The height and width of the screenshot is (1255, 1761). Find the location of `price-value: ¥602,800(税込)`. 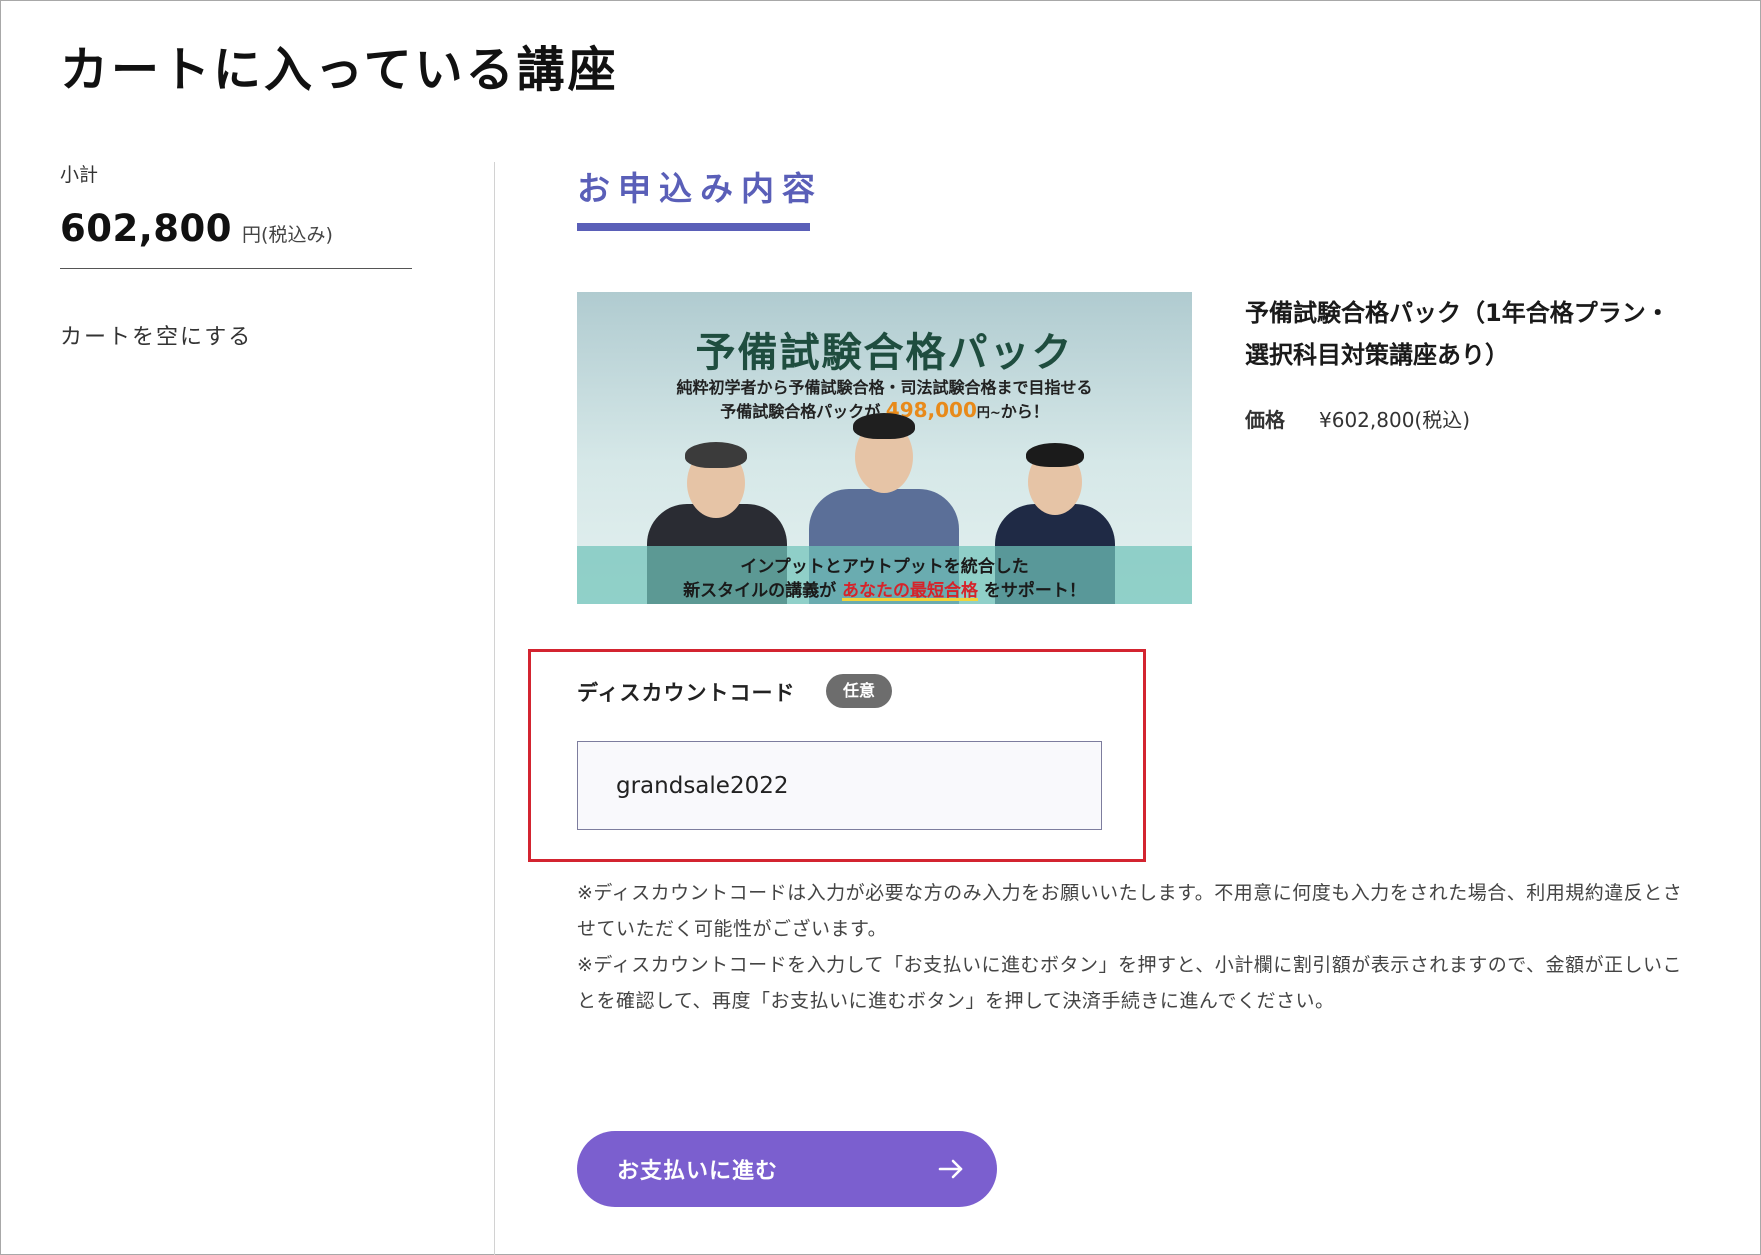

price-value: ¥602,800(税込) is located at coordinates (1395, 420).